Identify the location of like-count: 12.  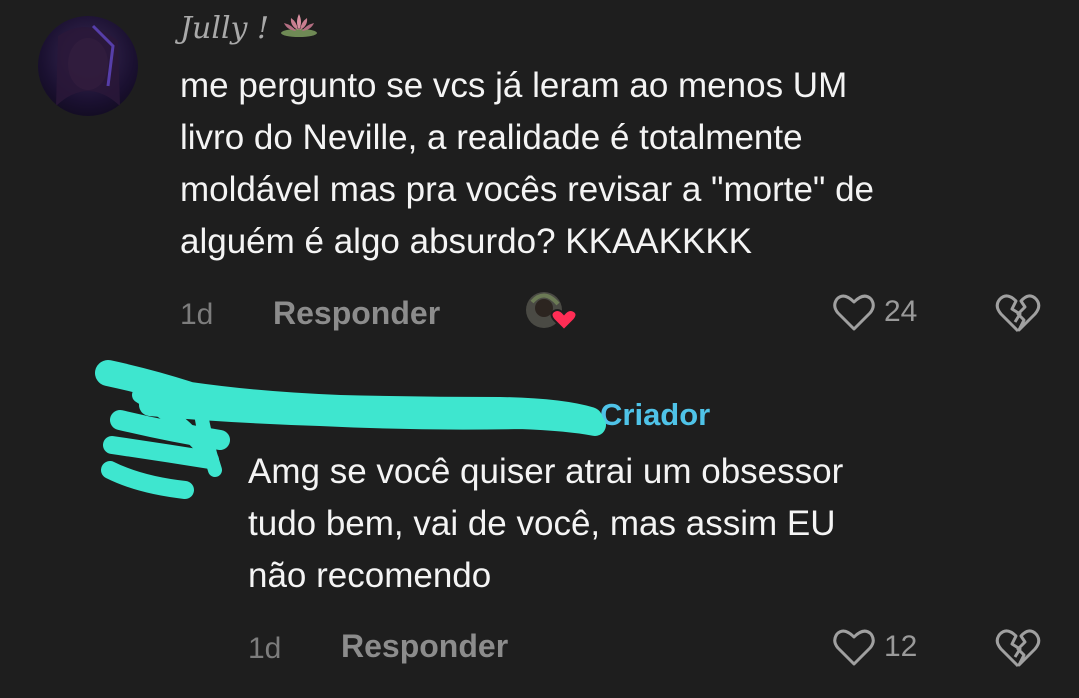
(901, 646).